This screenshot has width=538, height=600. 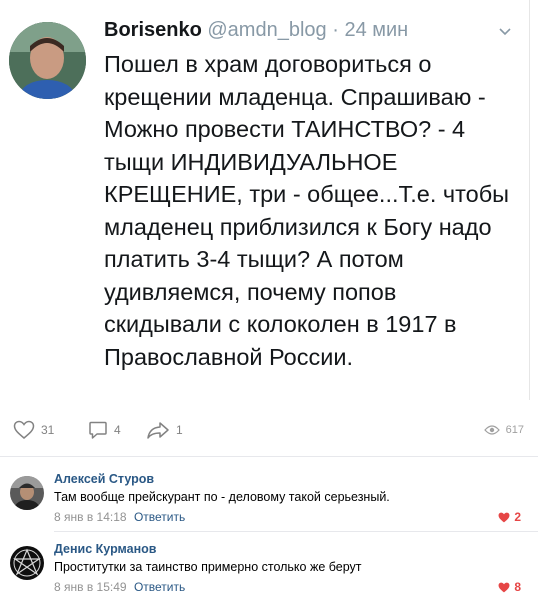 I want to click on share-icon, so click(x=158, y=430).